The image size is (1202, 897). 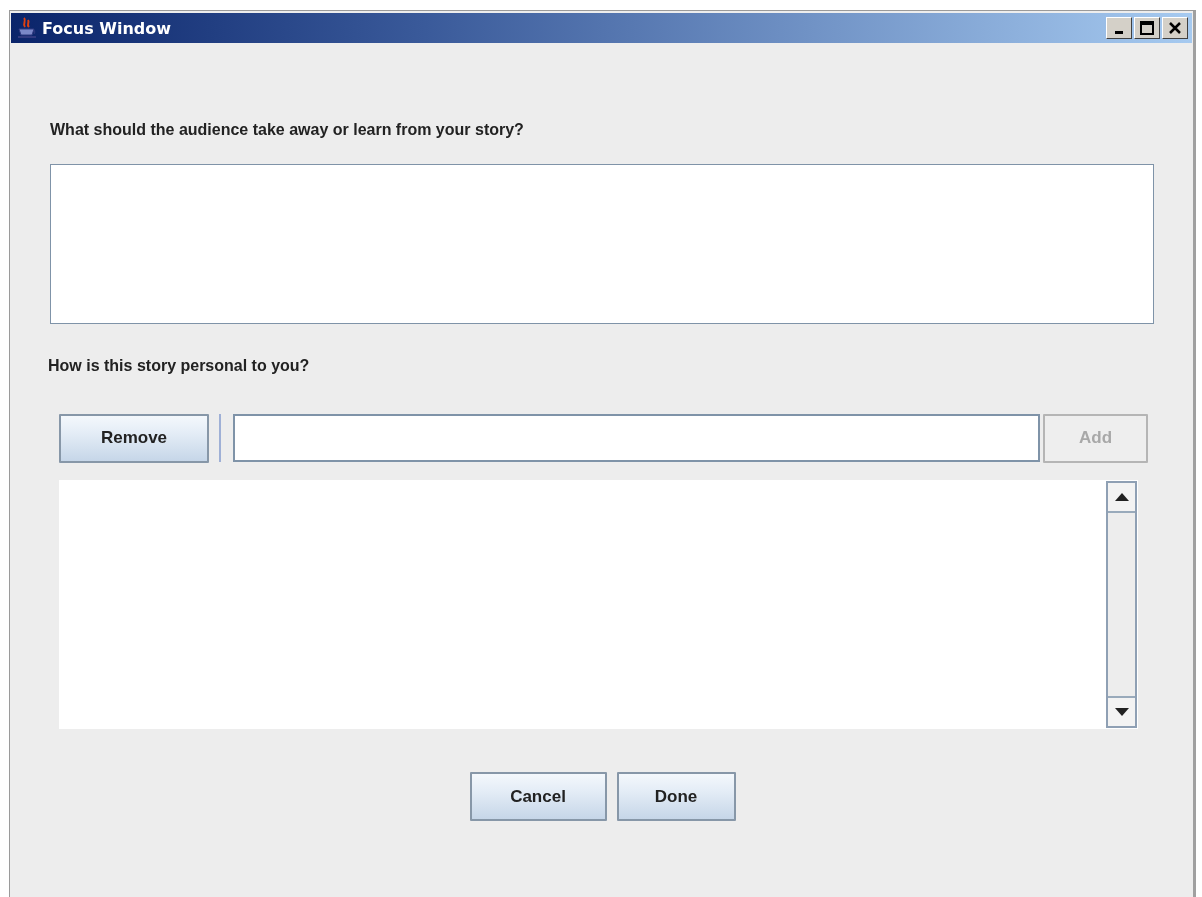 I want to click on minimize-icon, so click(x=1119, y=32).